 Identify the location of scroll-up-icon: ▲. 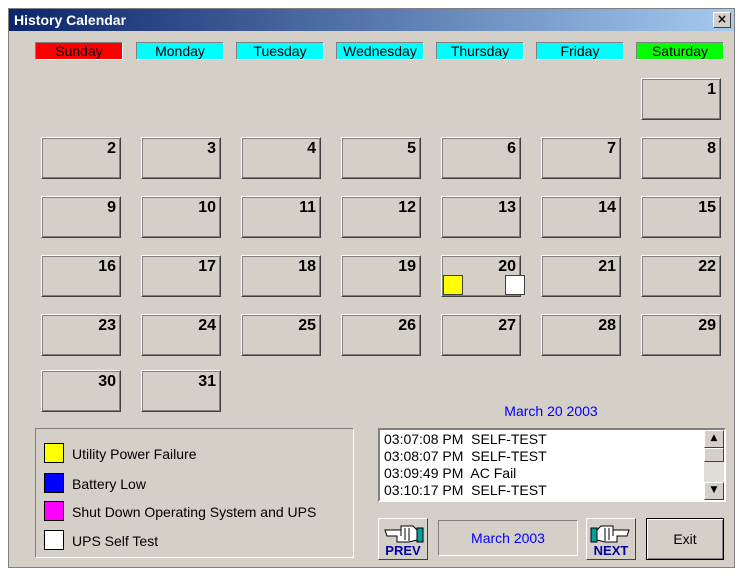
(714, 439).